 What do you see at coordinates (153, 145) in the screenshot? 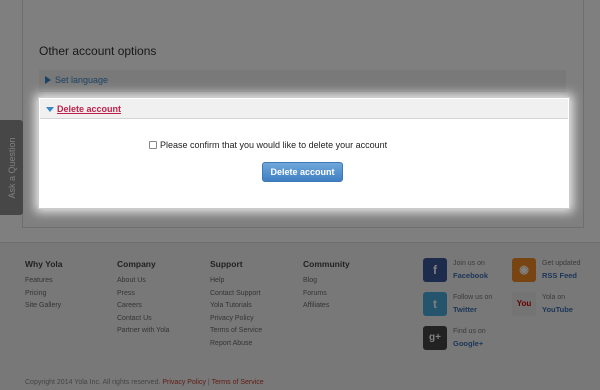
I see `confirm-delete-checkbox` at bounding box center [153, 145].